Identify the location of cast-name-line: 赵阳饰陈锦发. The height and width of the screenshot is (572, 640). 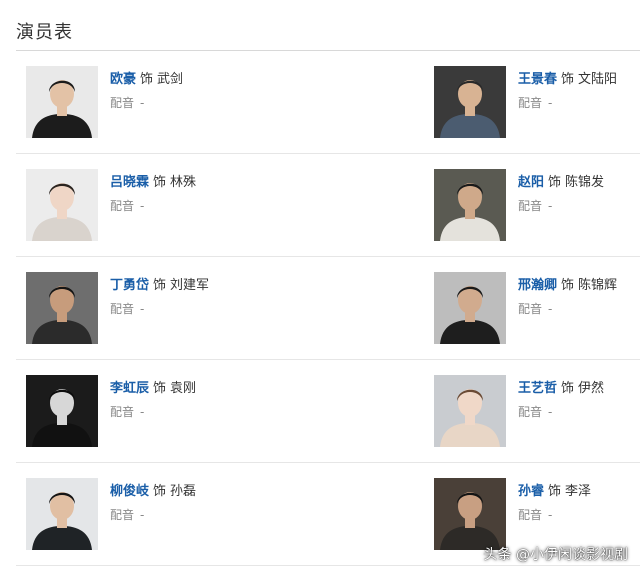
(561, 180).